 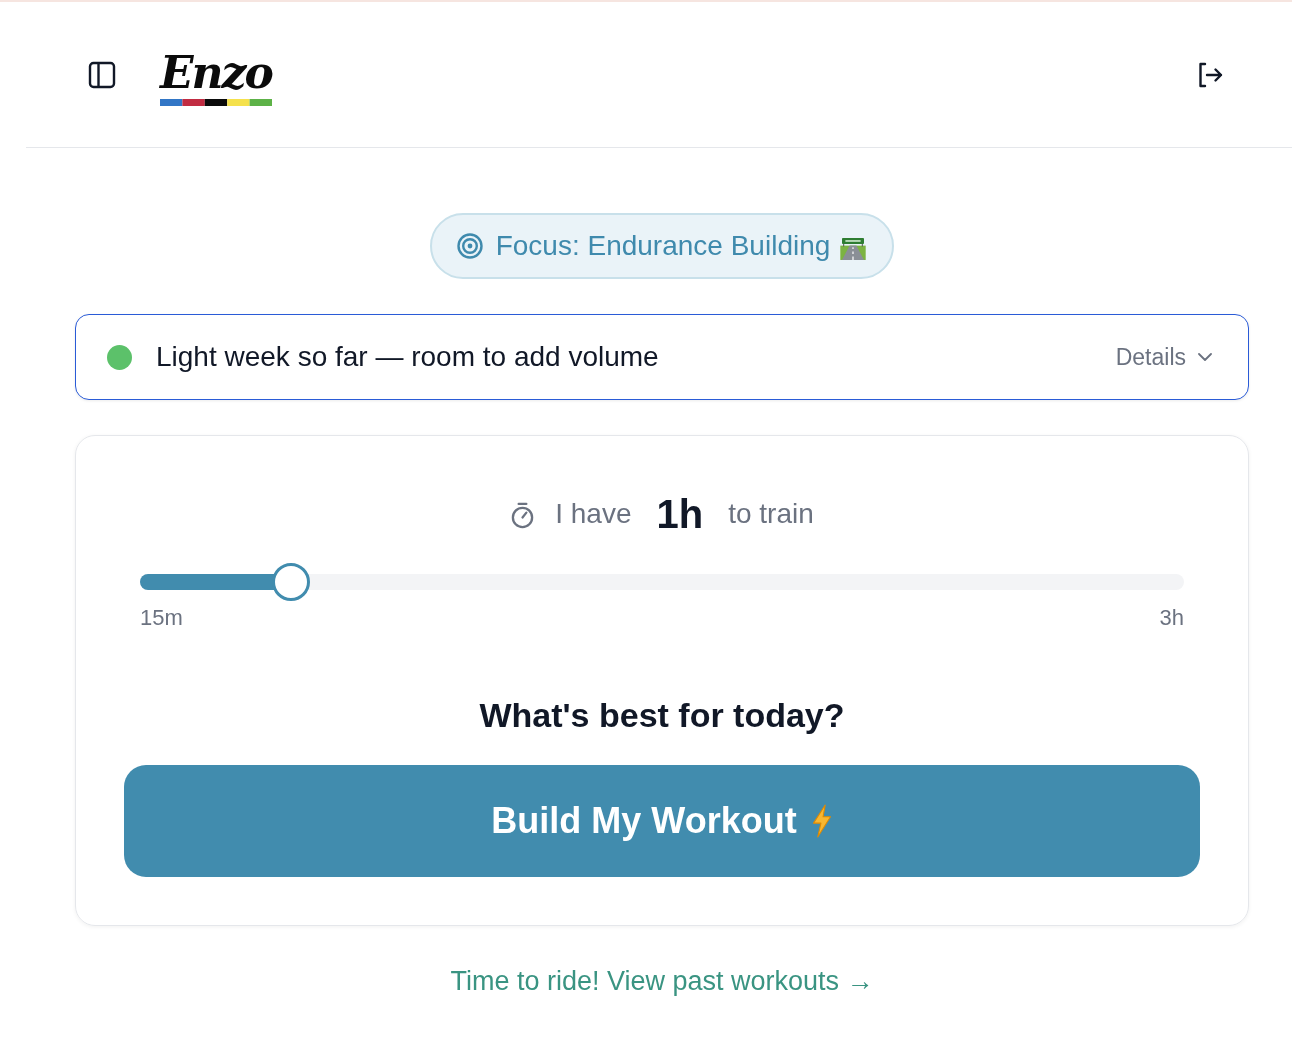 I want to click on time-suffix: to train, so click(x=771, y=514).